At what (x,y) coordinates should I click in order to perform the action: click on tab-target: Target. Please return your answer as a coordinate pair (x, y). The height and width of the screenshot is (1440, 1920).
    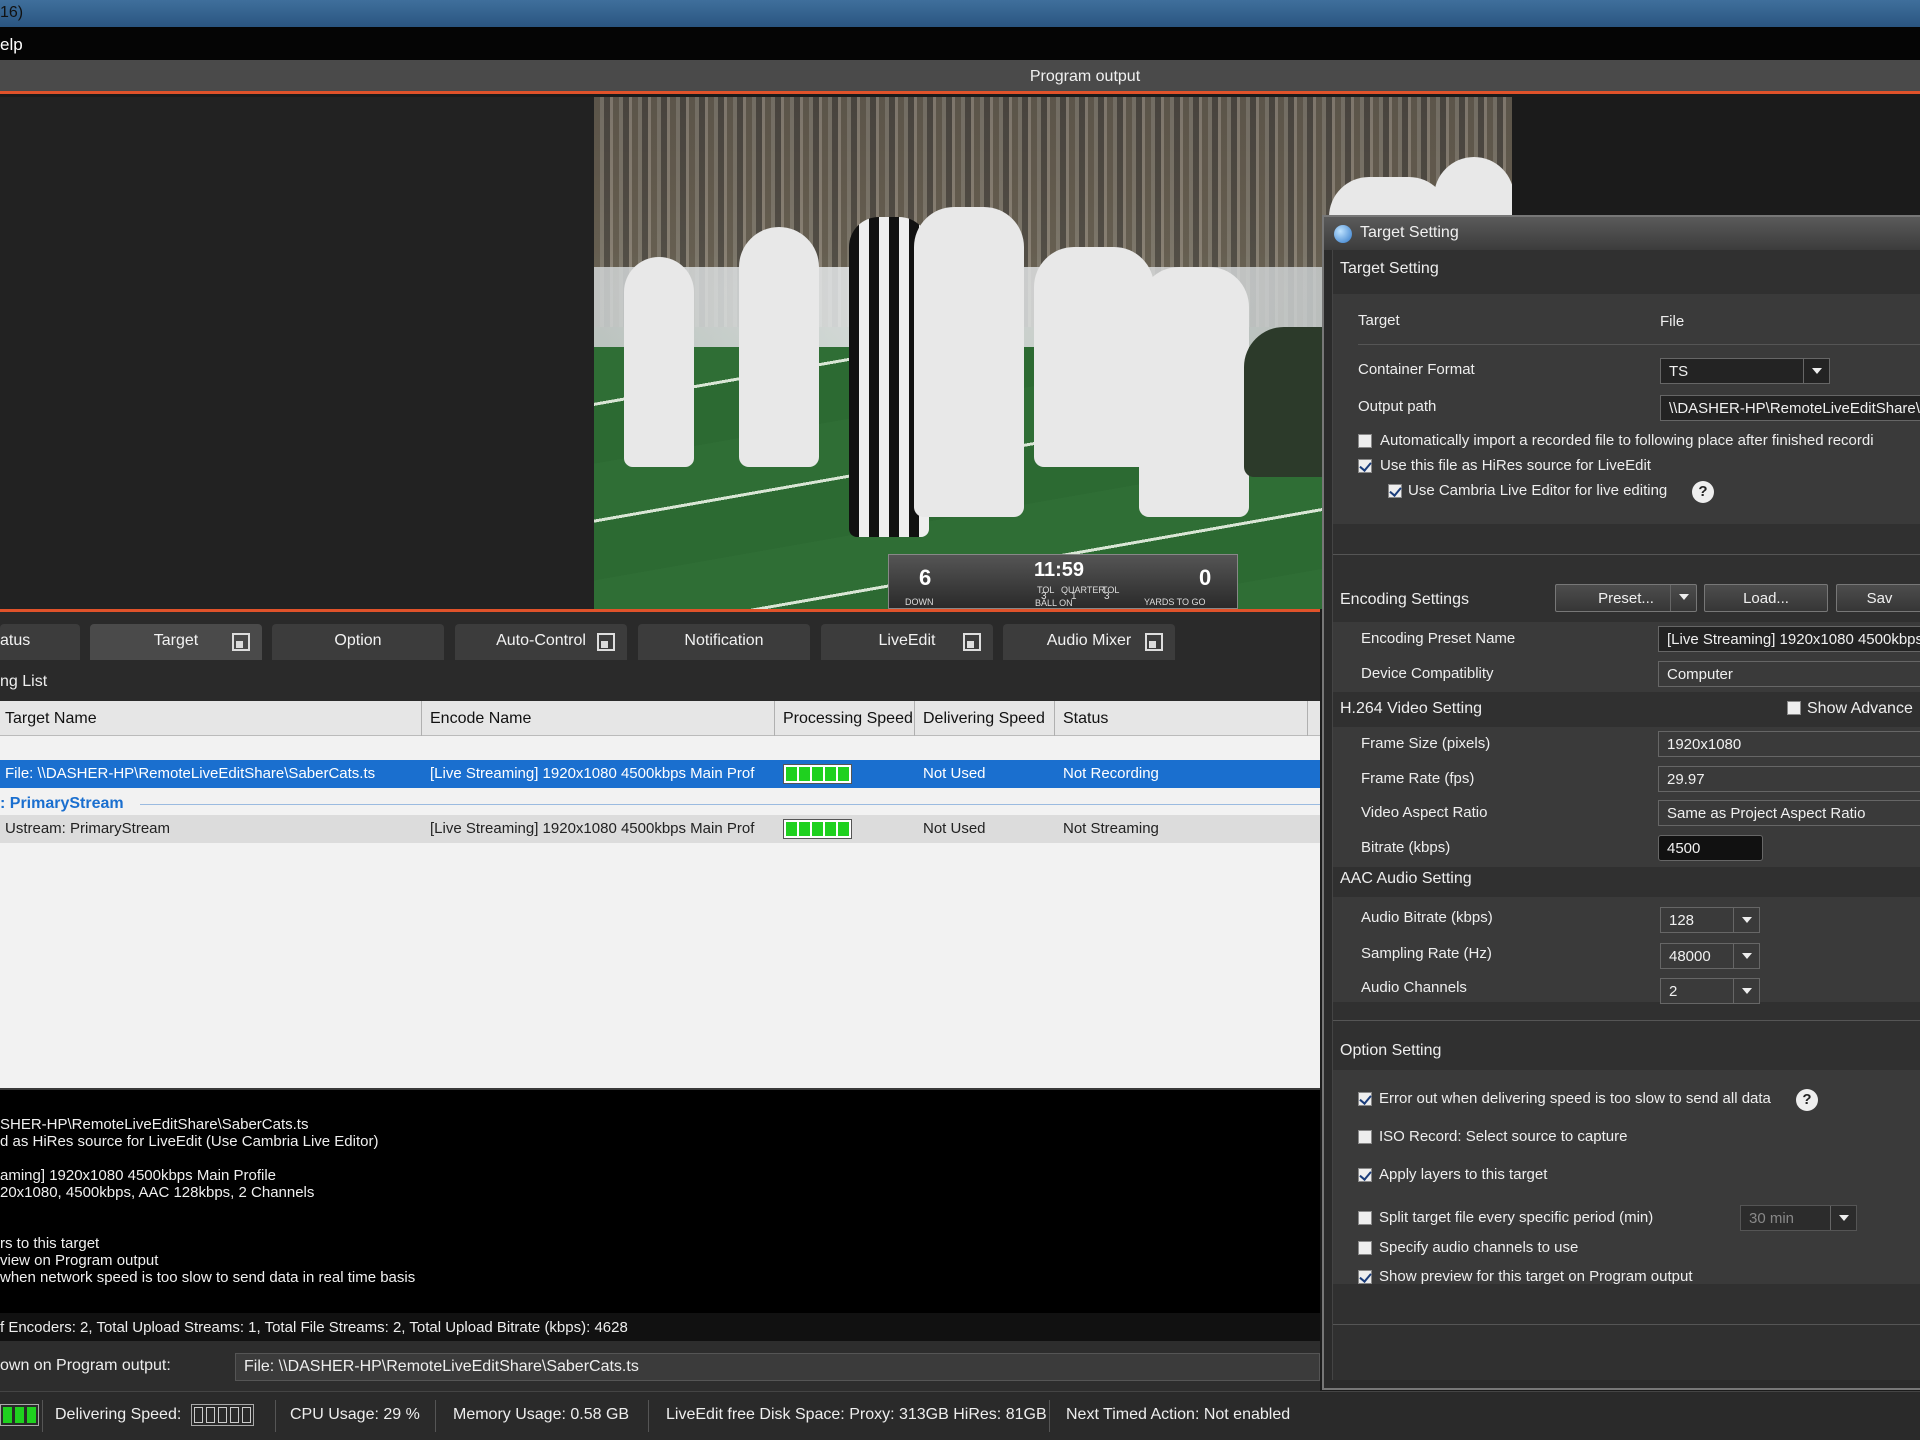
    Looking at the image, I should click on (176, 642).